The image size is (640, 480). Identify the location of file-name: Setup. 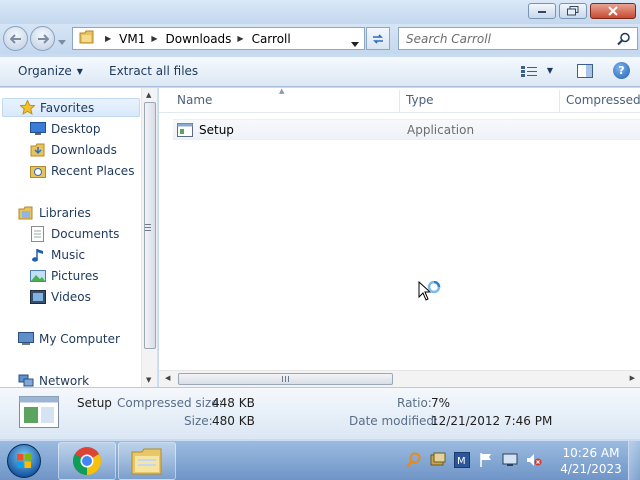
(216, 129).